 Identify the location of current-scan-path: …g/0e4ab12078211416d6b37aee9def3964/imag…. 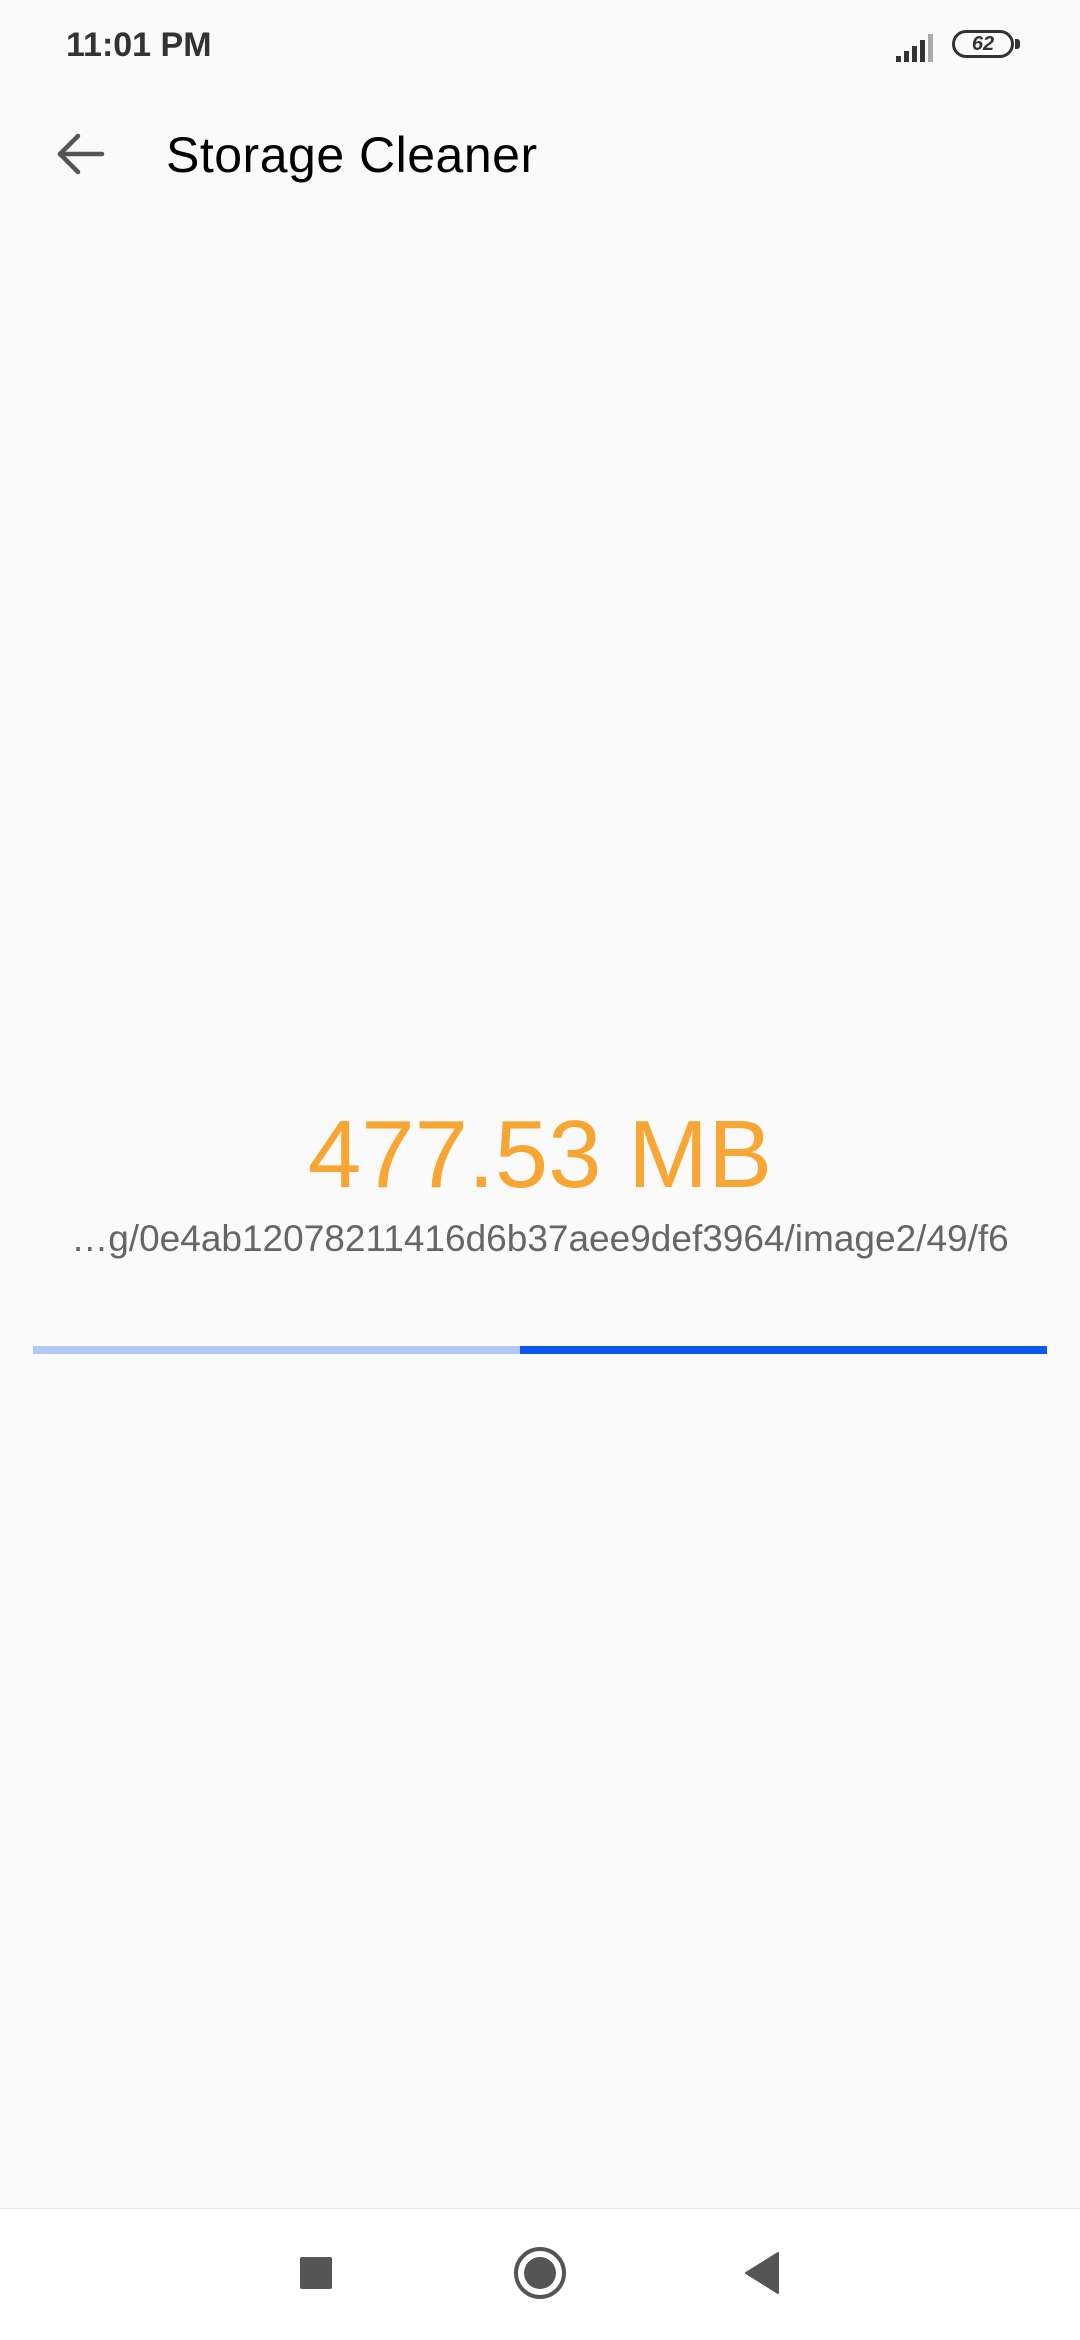
(540, 1238).